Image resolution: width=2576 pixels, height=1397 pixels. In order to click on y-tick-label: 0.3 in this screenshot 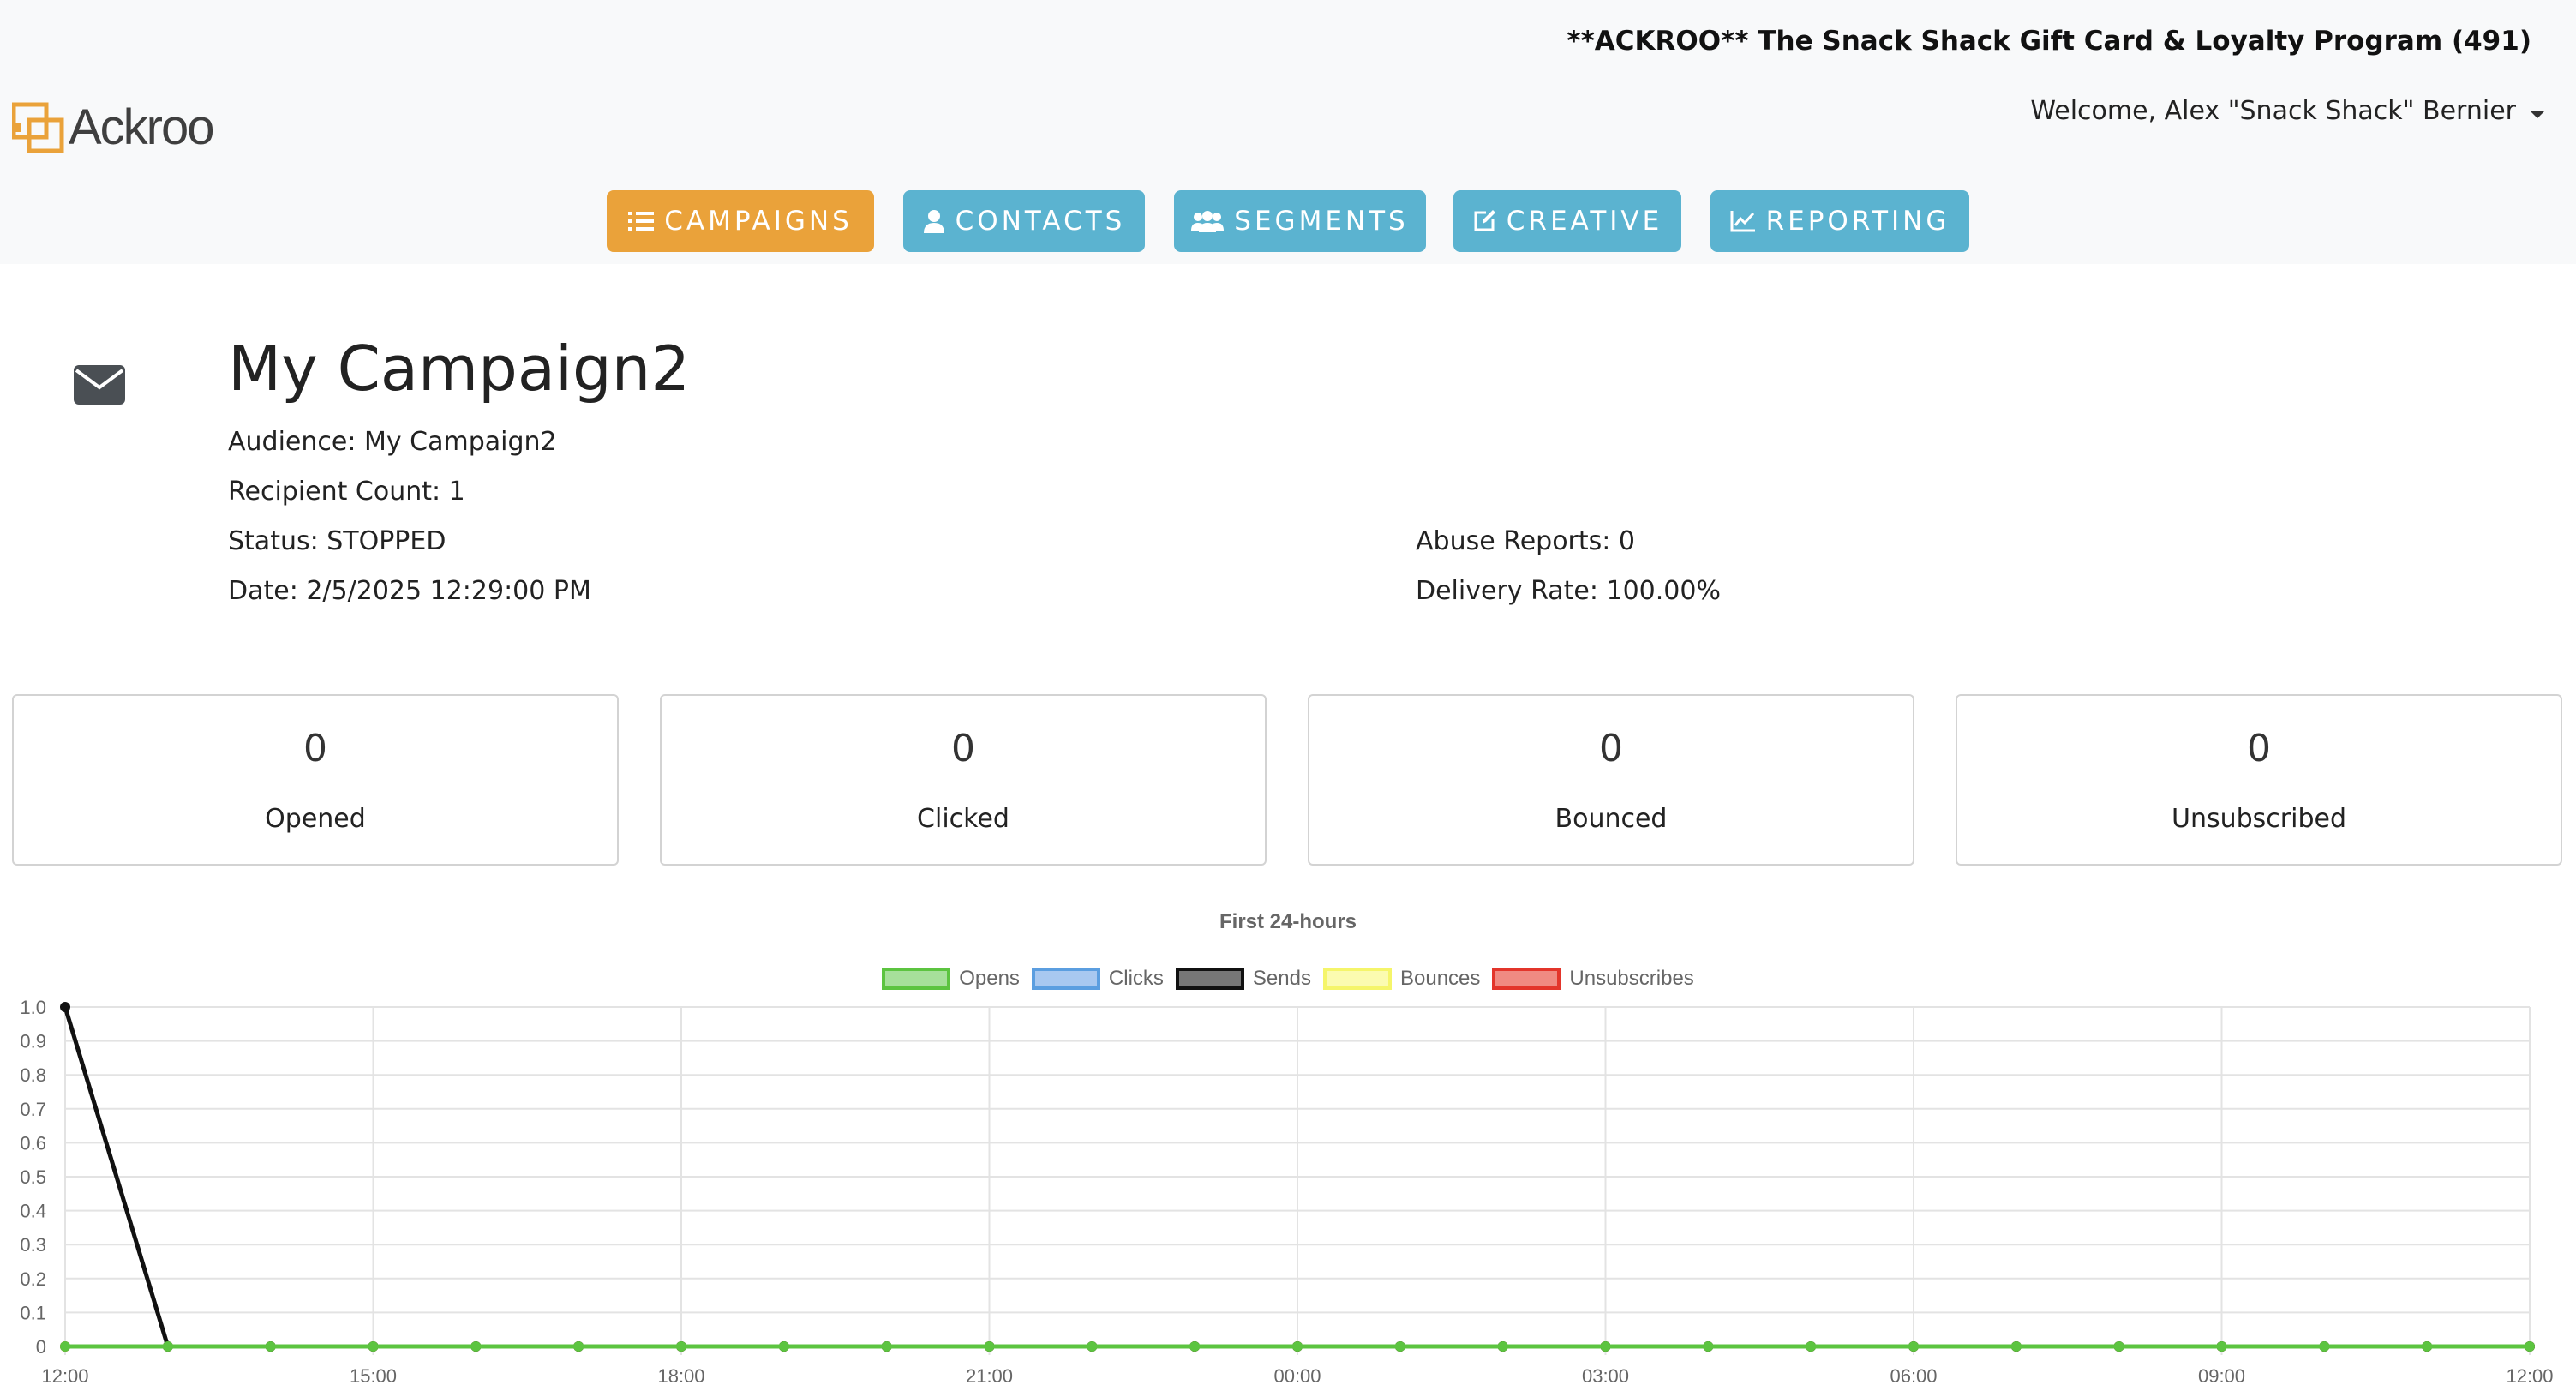, I will do `click(33, 1245)`.